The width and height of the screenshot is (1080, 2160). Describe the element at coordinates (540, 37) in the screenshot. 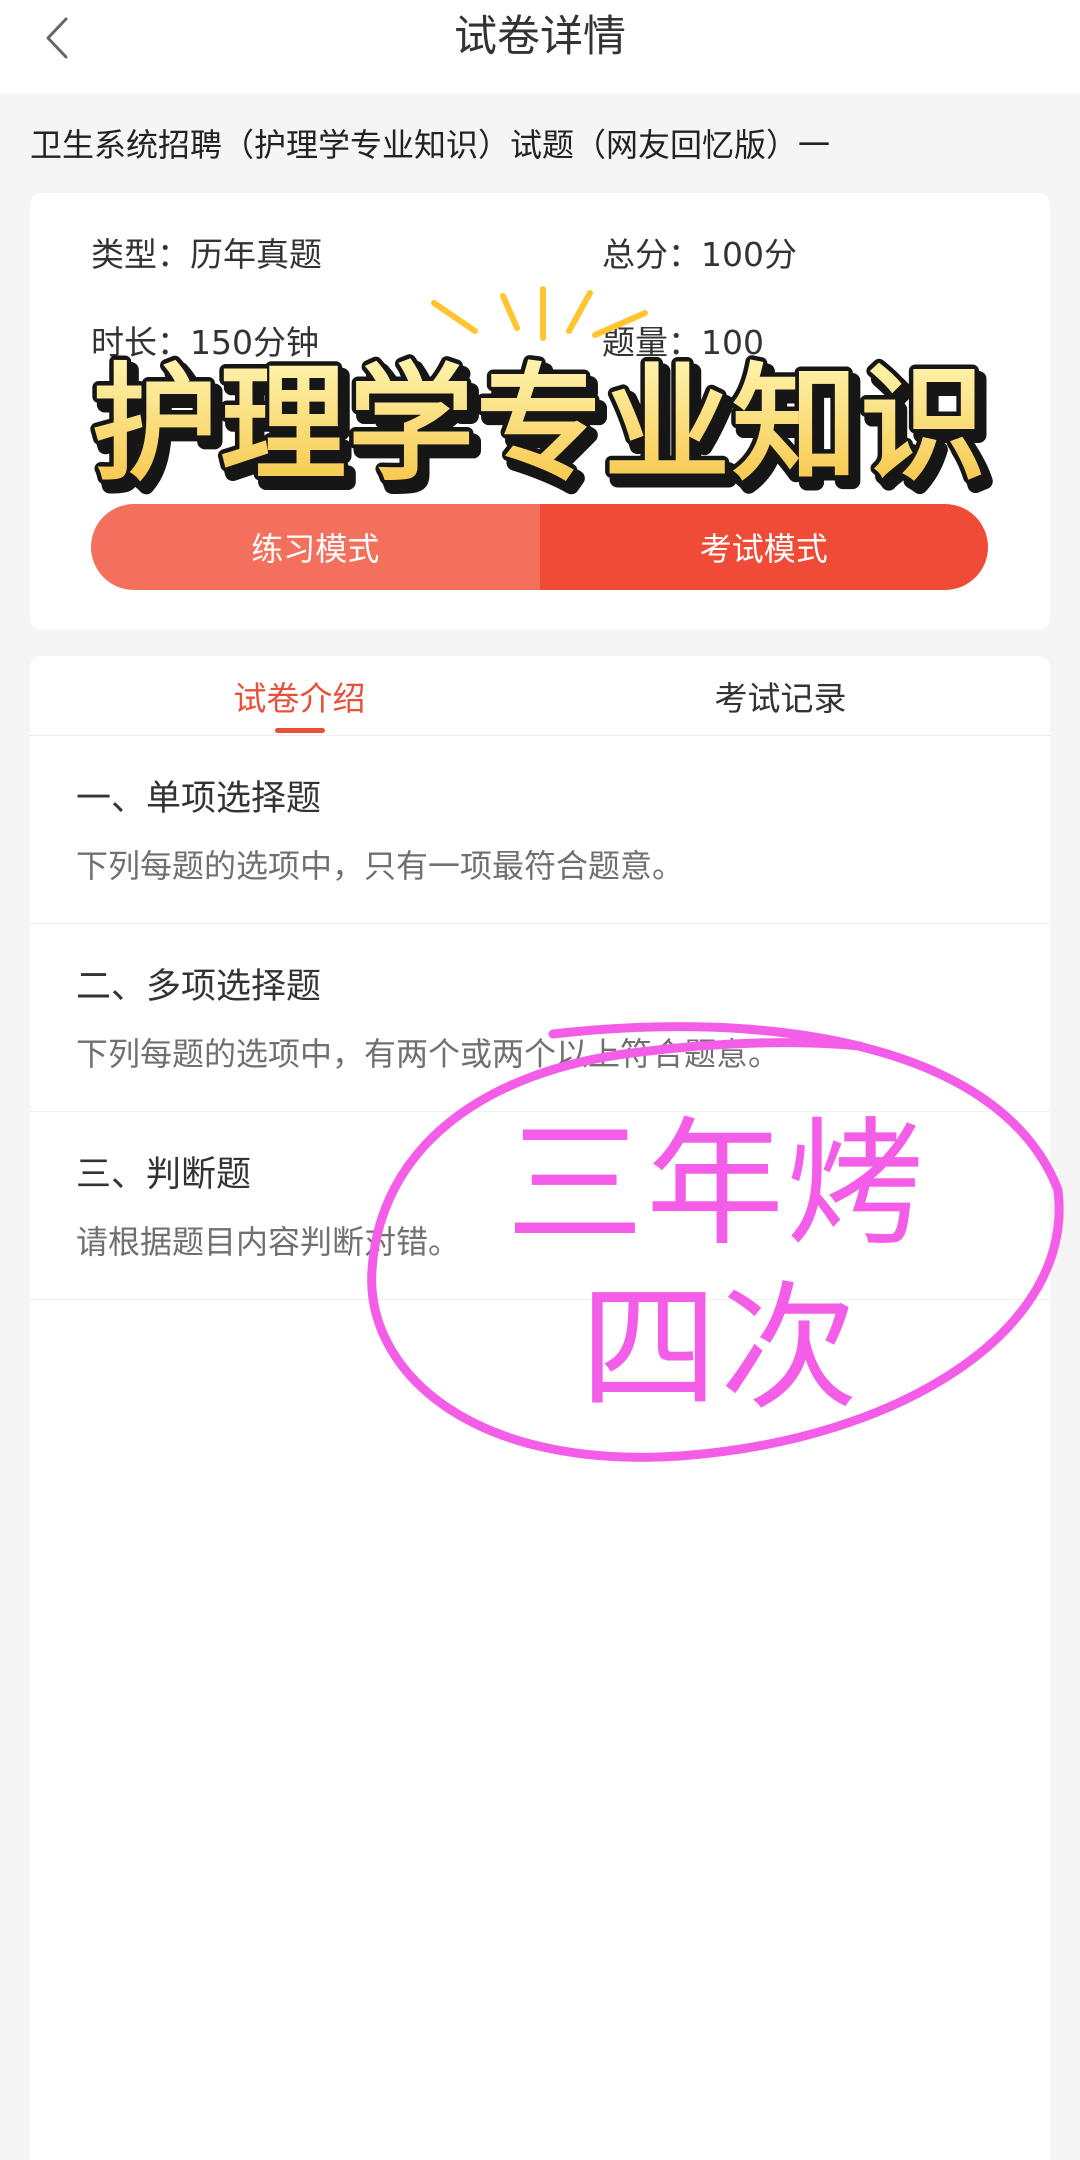

I see `page-title: 试卷详情` at that location.